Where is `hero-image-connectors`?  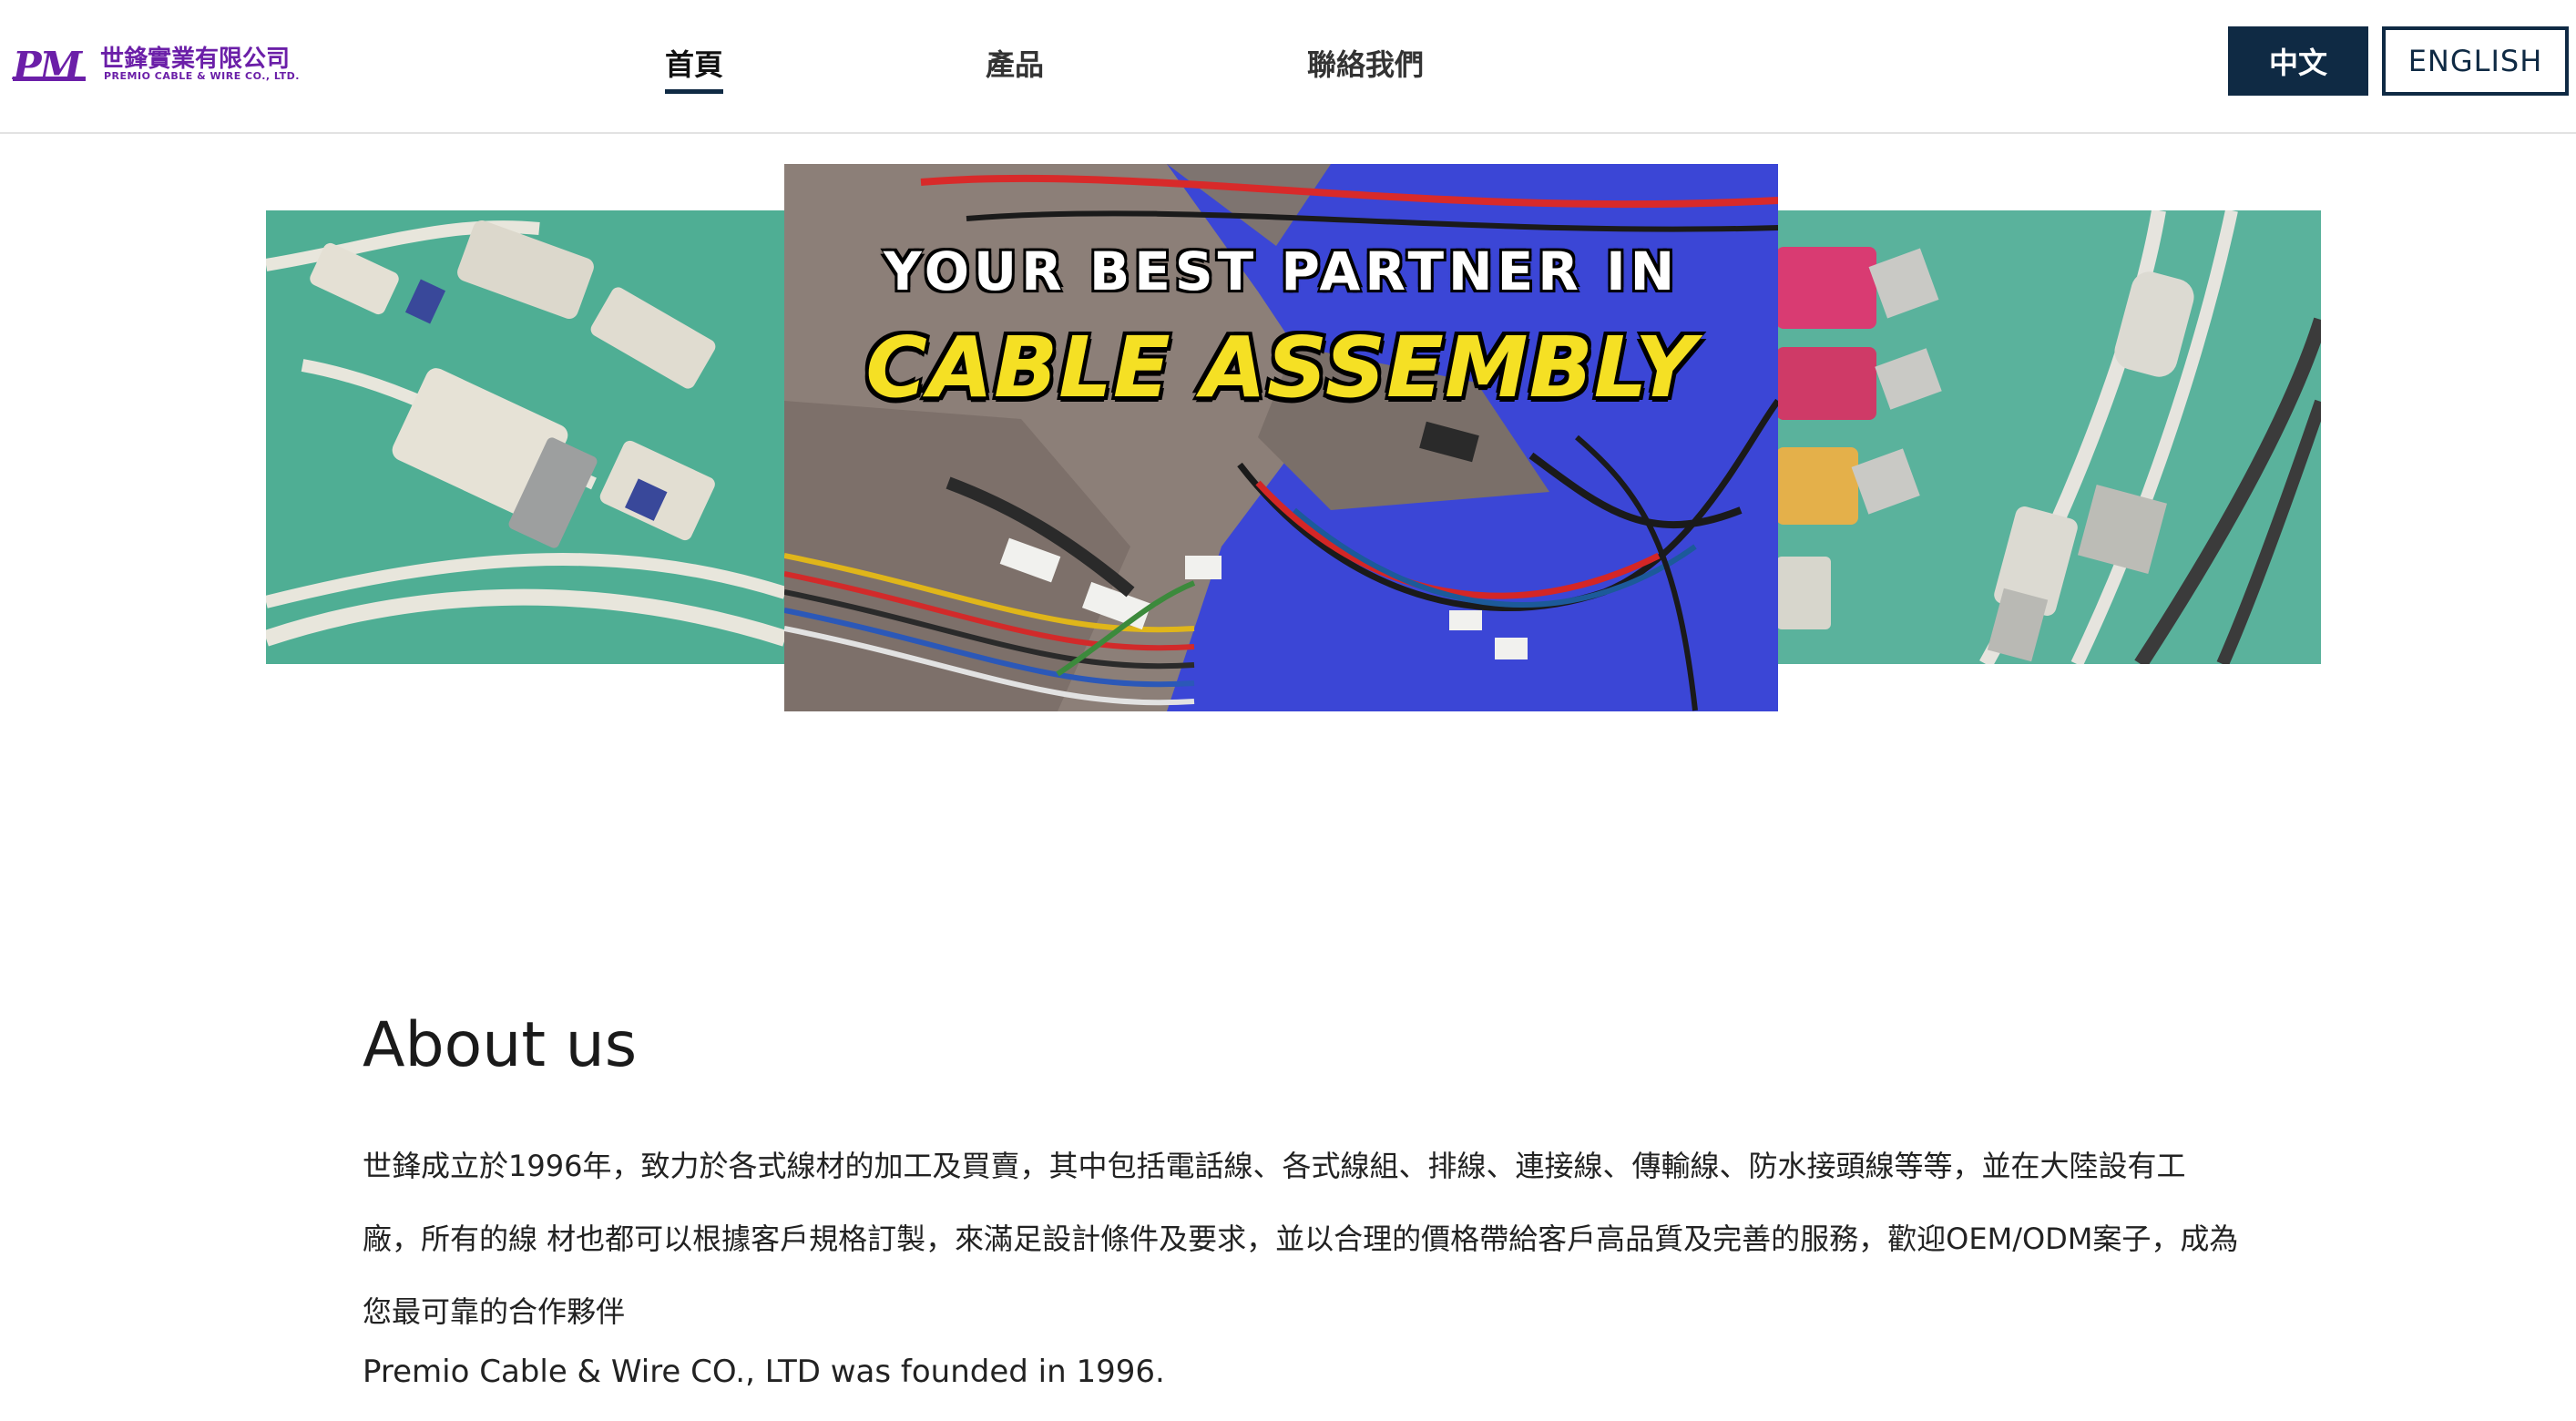 hero-image-connectors is located at coordinates (525, 437).